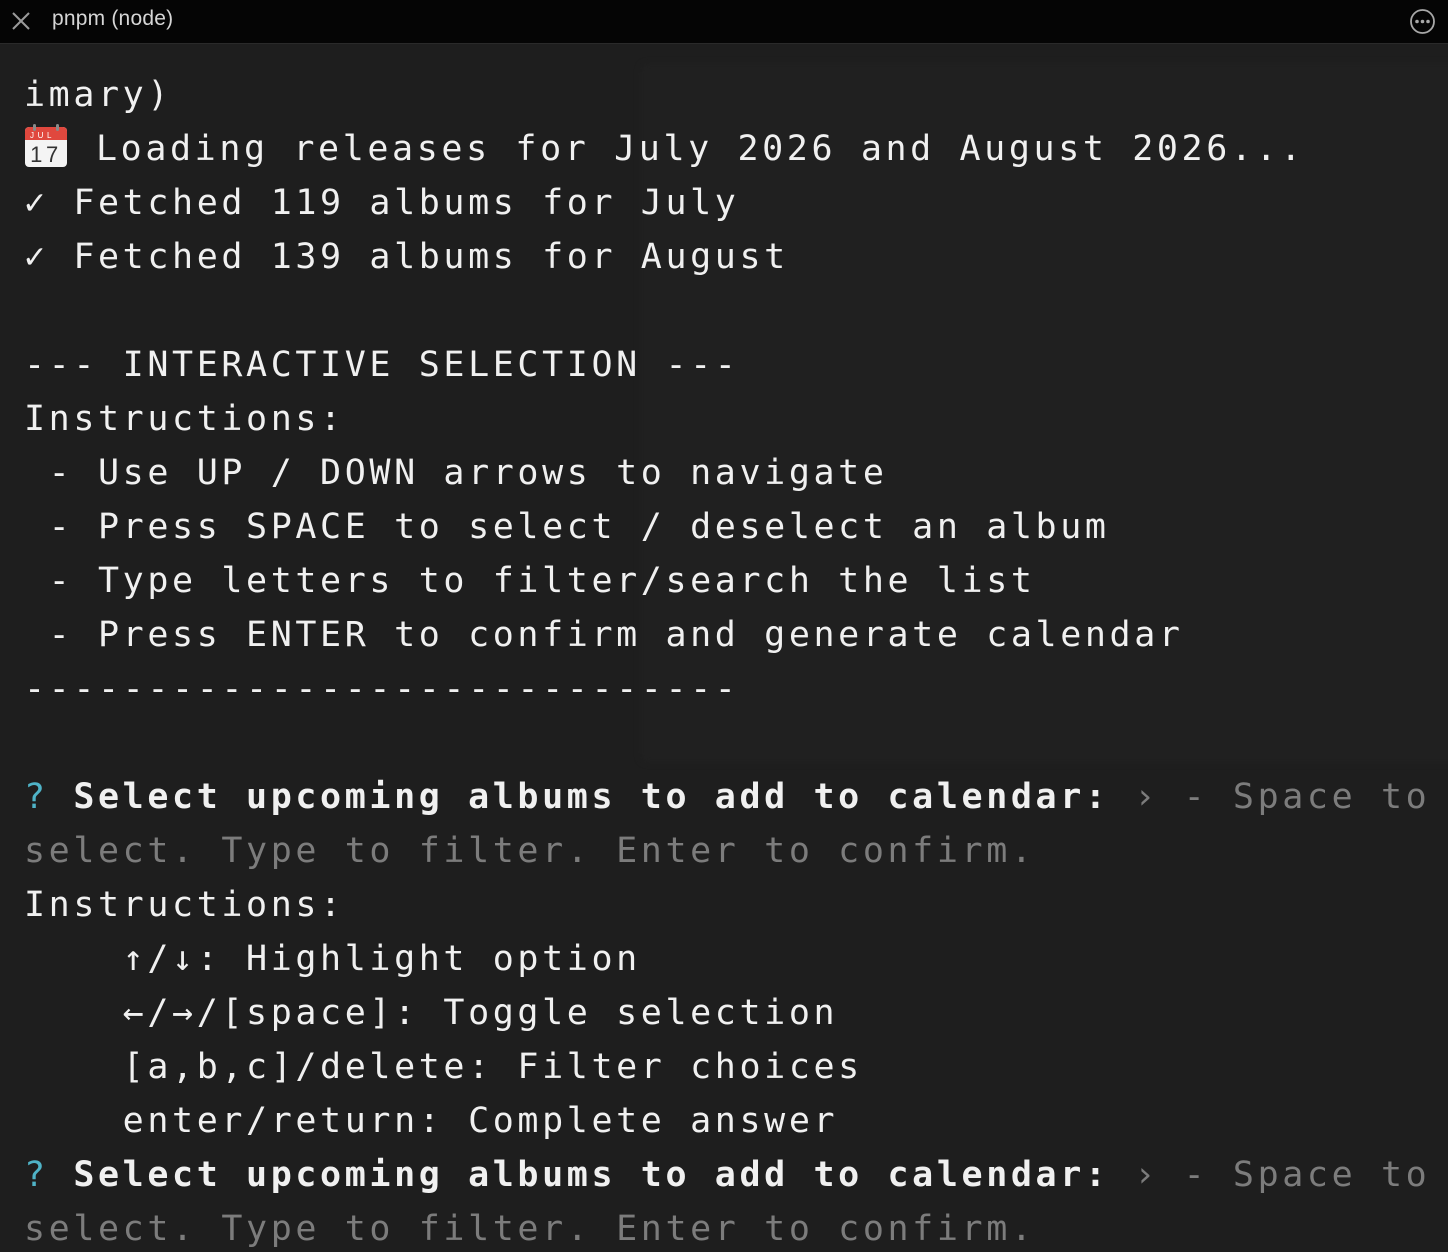 The image size is (1448, 1252). I want to click on output-line-keyhelp: ↑/↓: Highlight option, so click(332, 959).